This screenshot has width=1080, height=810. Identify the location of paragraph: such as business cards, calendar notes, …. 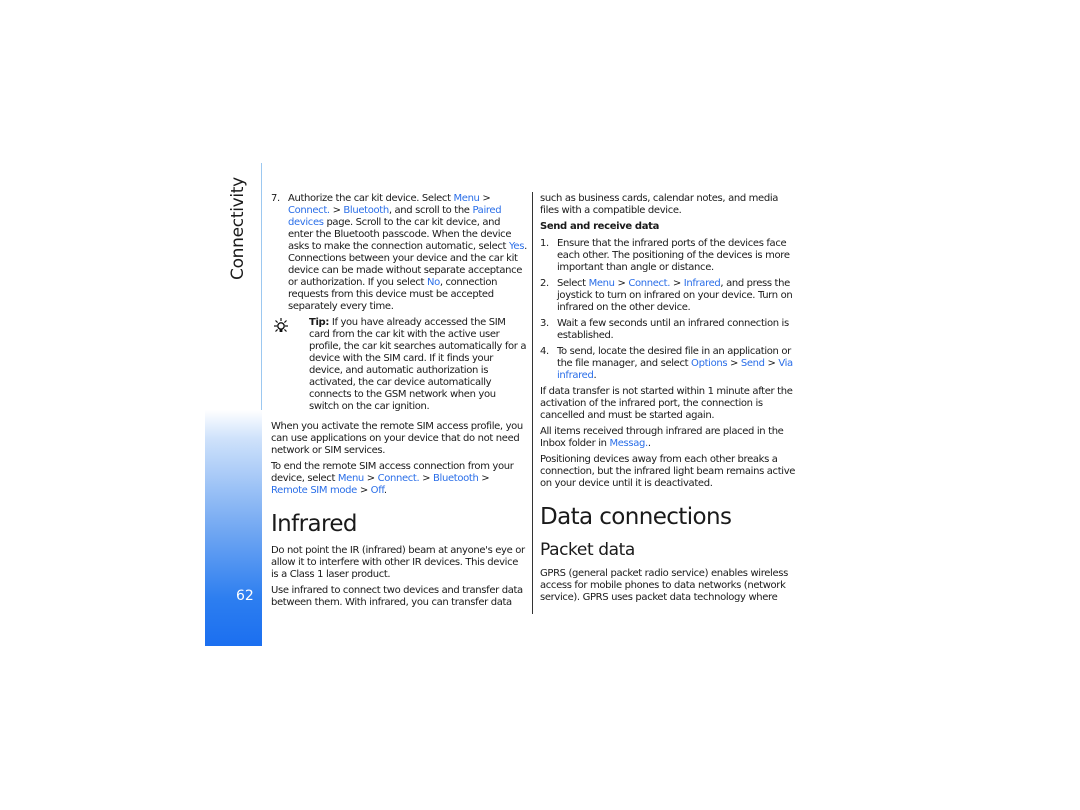
(659, 204).